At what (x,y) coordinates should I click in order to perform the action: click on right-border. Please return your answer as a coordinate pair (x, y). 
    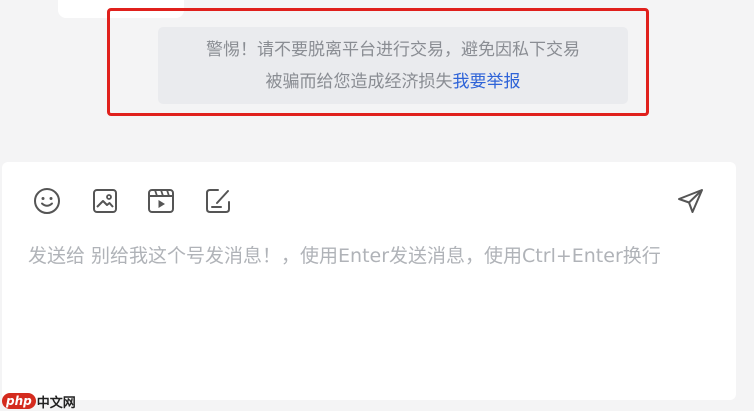
    Looking at the image, I should click on (746, 205).